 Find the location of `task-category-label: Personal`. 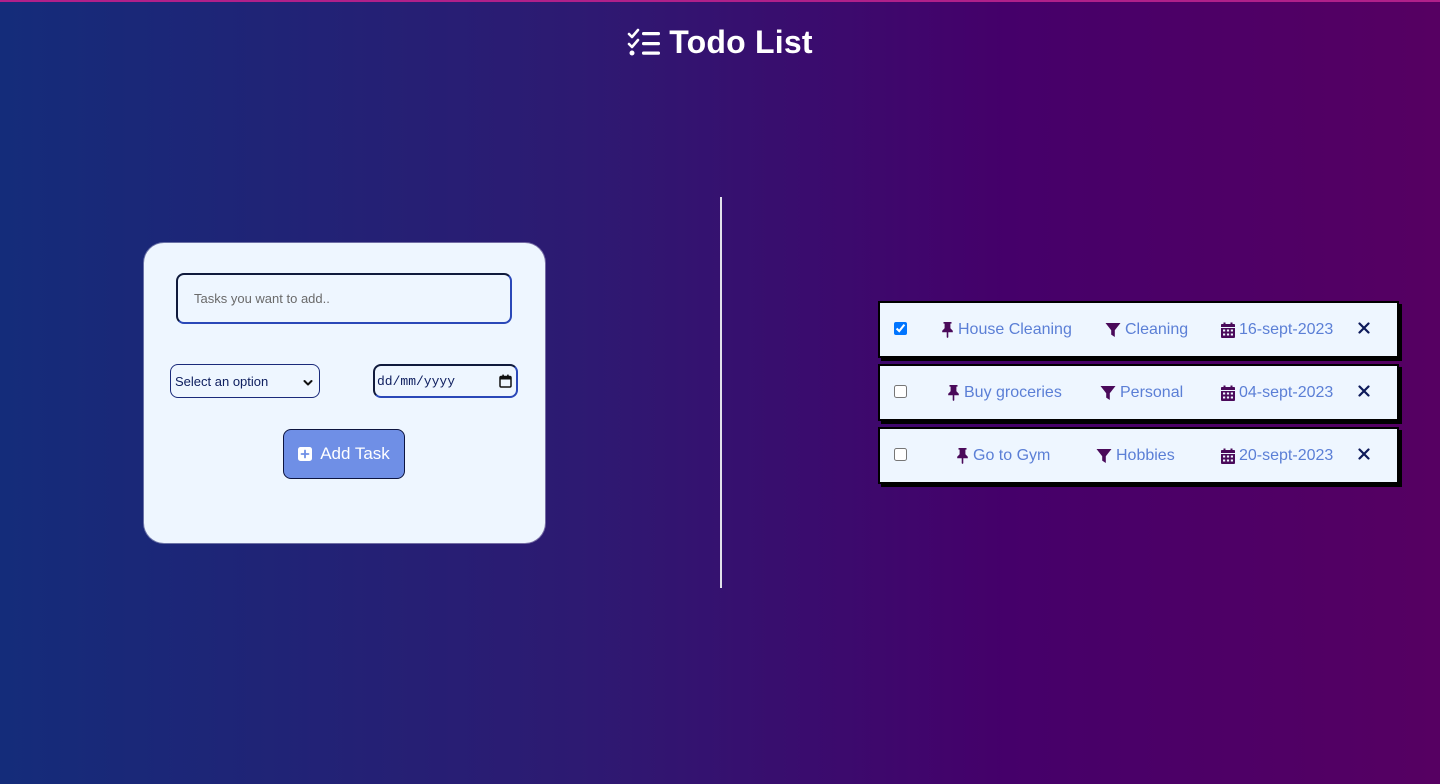

task-category-label: Personal is located at coordinates (1152, 392).